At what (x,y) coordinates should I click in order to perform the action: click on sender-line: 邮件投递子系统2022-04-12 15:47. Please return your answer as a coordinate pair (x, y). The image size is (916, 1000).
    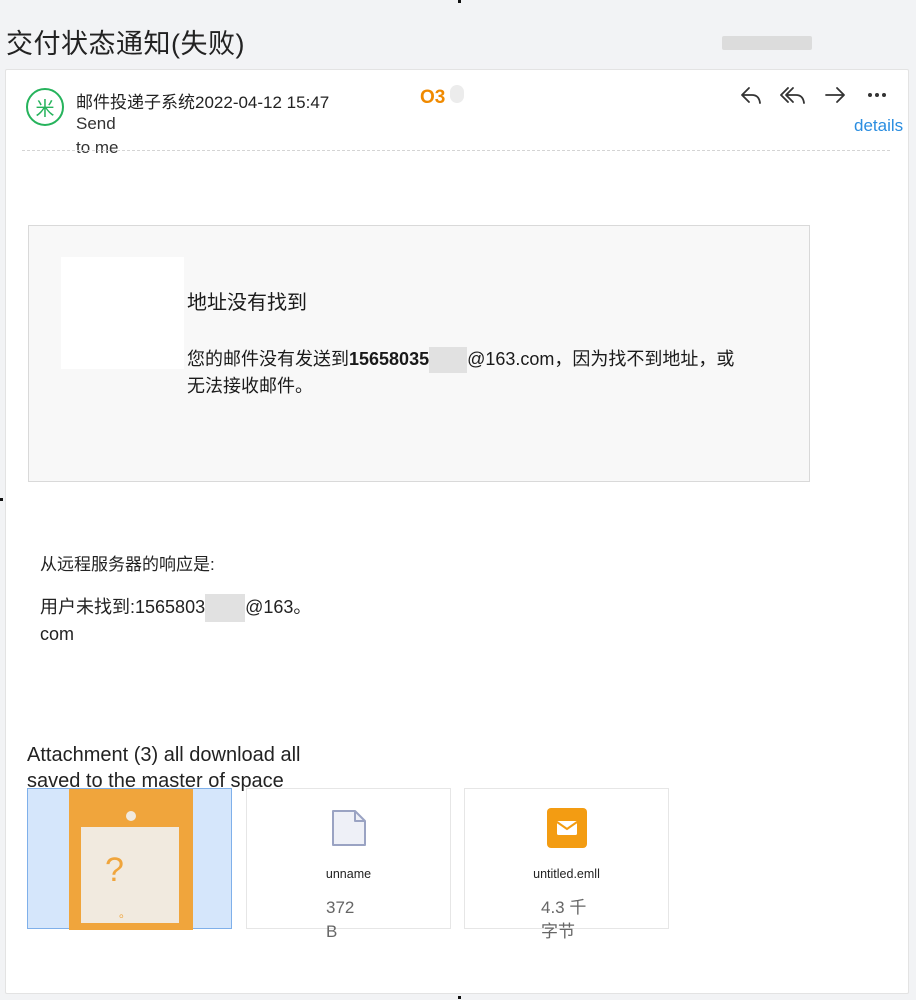
    Looking at the image, I should click on (202, 100).